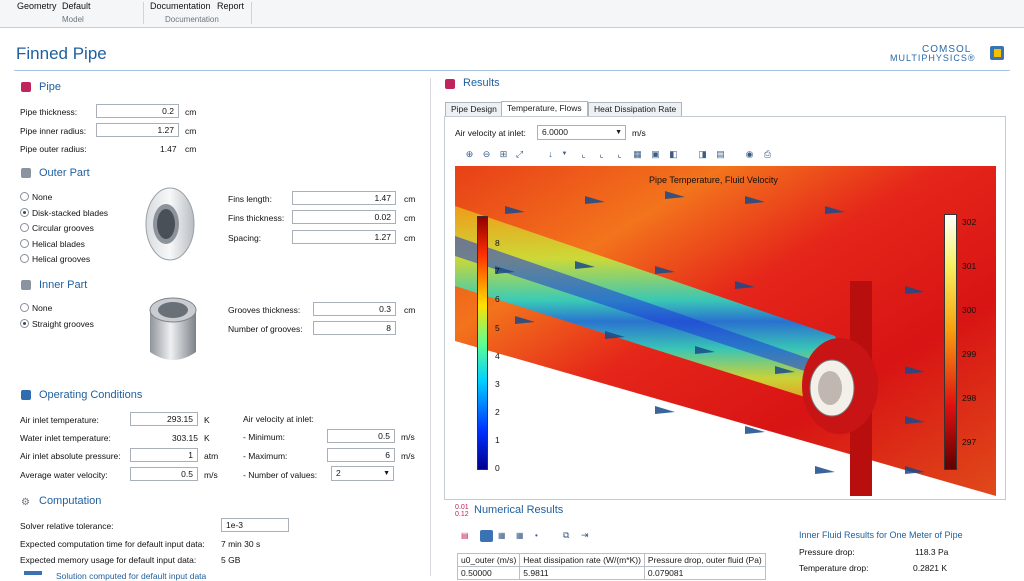 Image resolution: width=1024 pixels, height=581 pixels. What do you see at coordinates (386, 473) in the screenshot?
I see `chevron-down-icon: ▼` at bounding box center [386, 473].